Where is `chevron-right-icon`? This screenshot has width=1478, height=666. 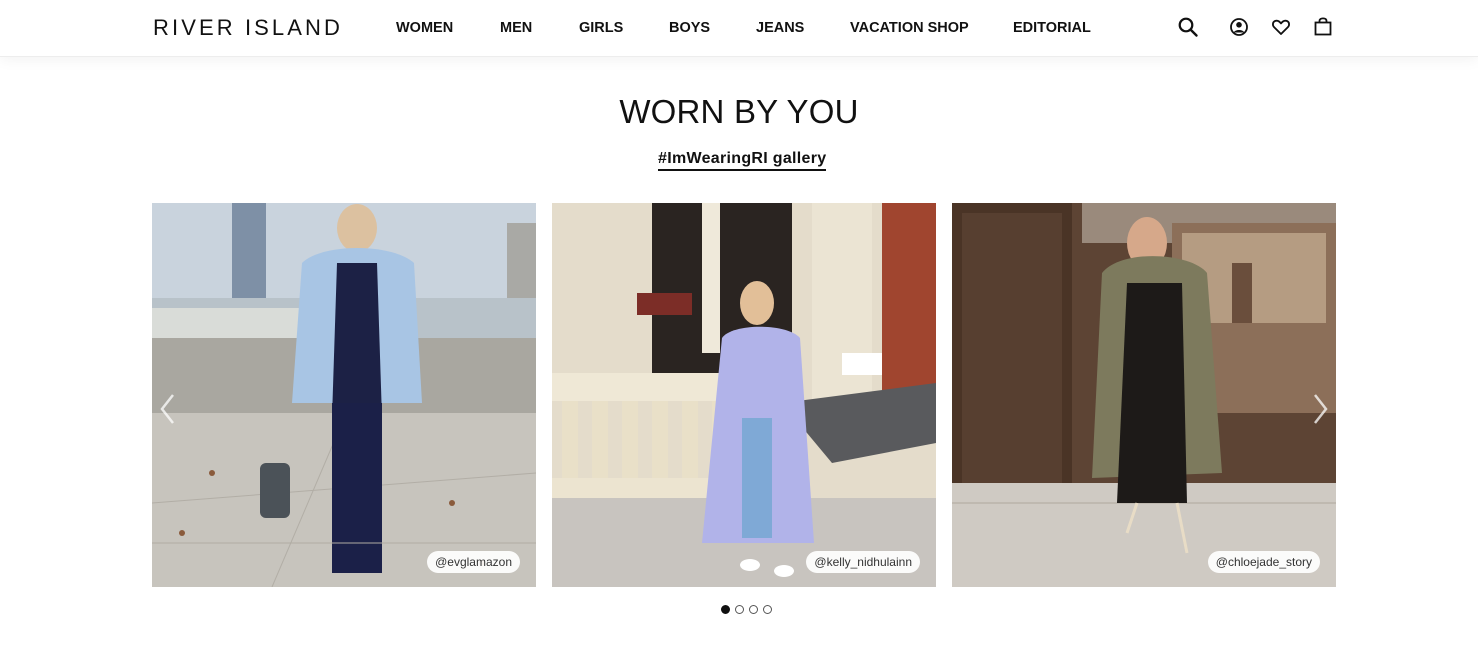 chevron-right-icon is located at coordinates (1321, 409).